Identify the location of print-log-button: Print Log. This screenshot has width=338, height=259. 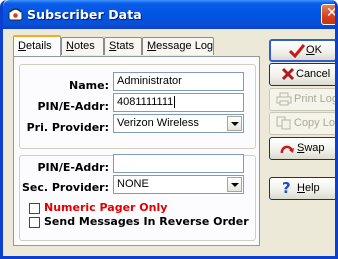
(303, 99).